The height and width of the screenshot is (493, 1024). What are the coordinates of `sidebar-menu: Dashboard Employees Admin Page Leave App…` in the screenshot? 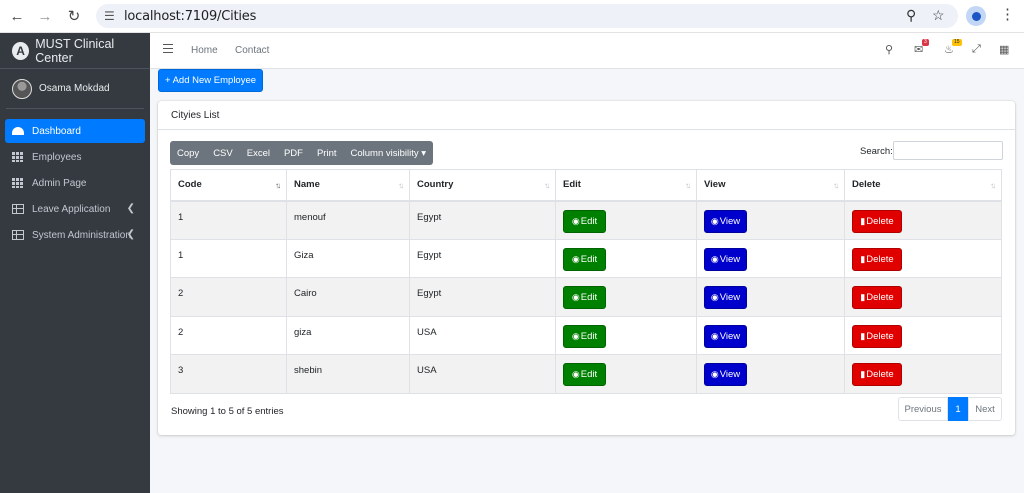 It's located at (75, 183).